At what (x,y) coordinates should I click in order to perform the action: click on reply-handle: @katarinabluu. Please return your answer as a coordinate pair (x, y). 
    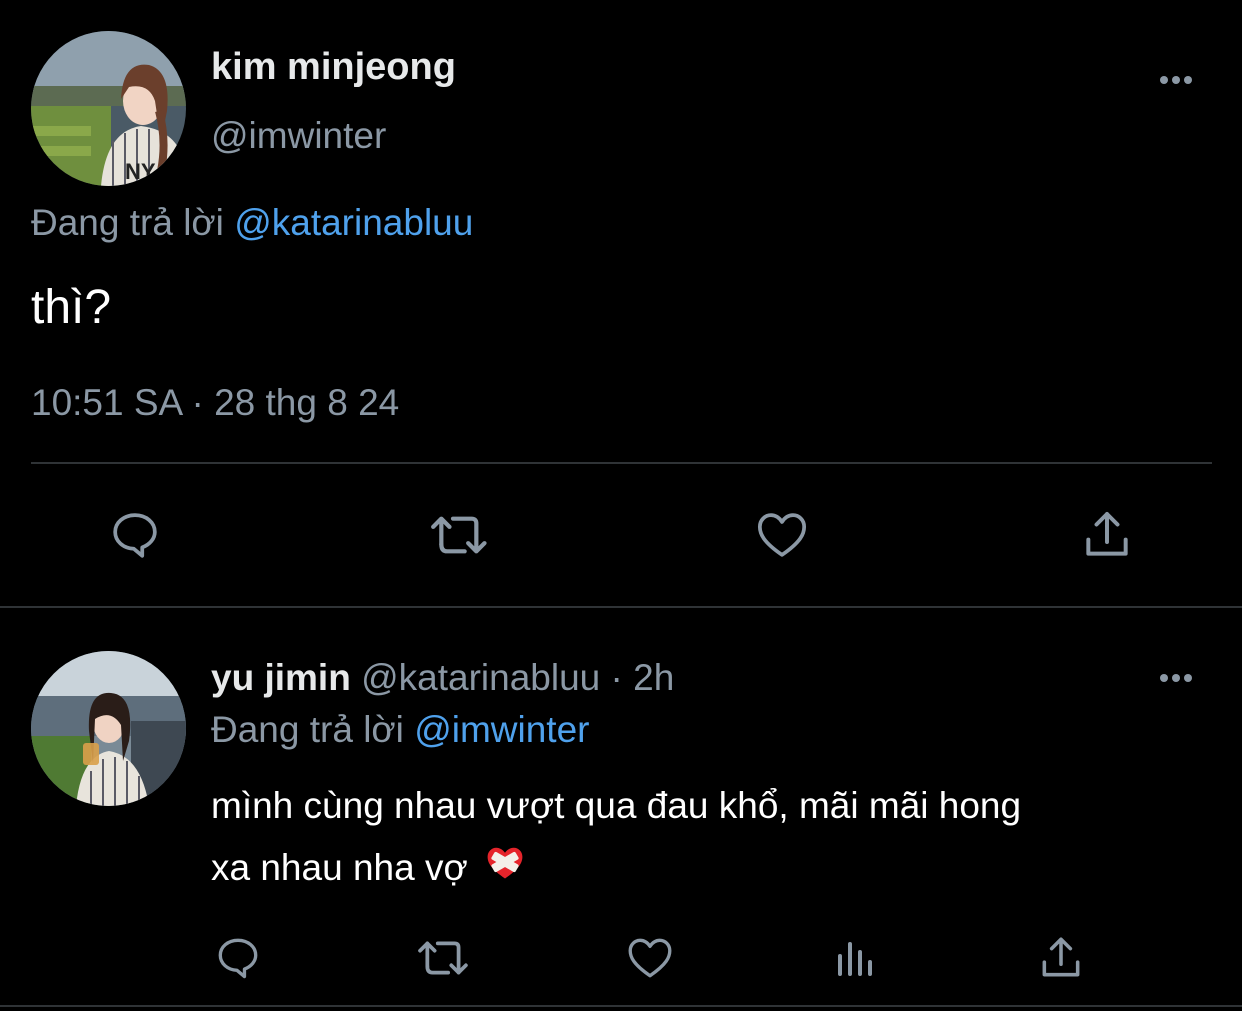
    Looking at the image, I should click on (480, 677).